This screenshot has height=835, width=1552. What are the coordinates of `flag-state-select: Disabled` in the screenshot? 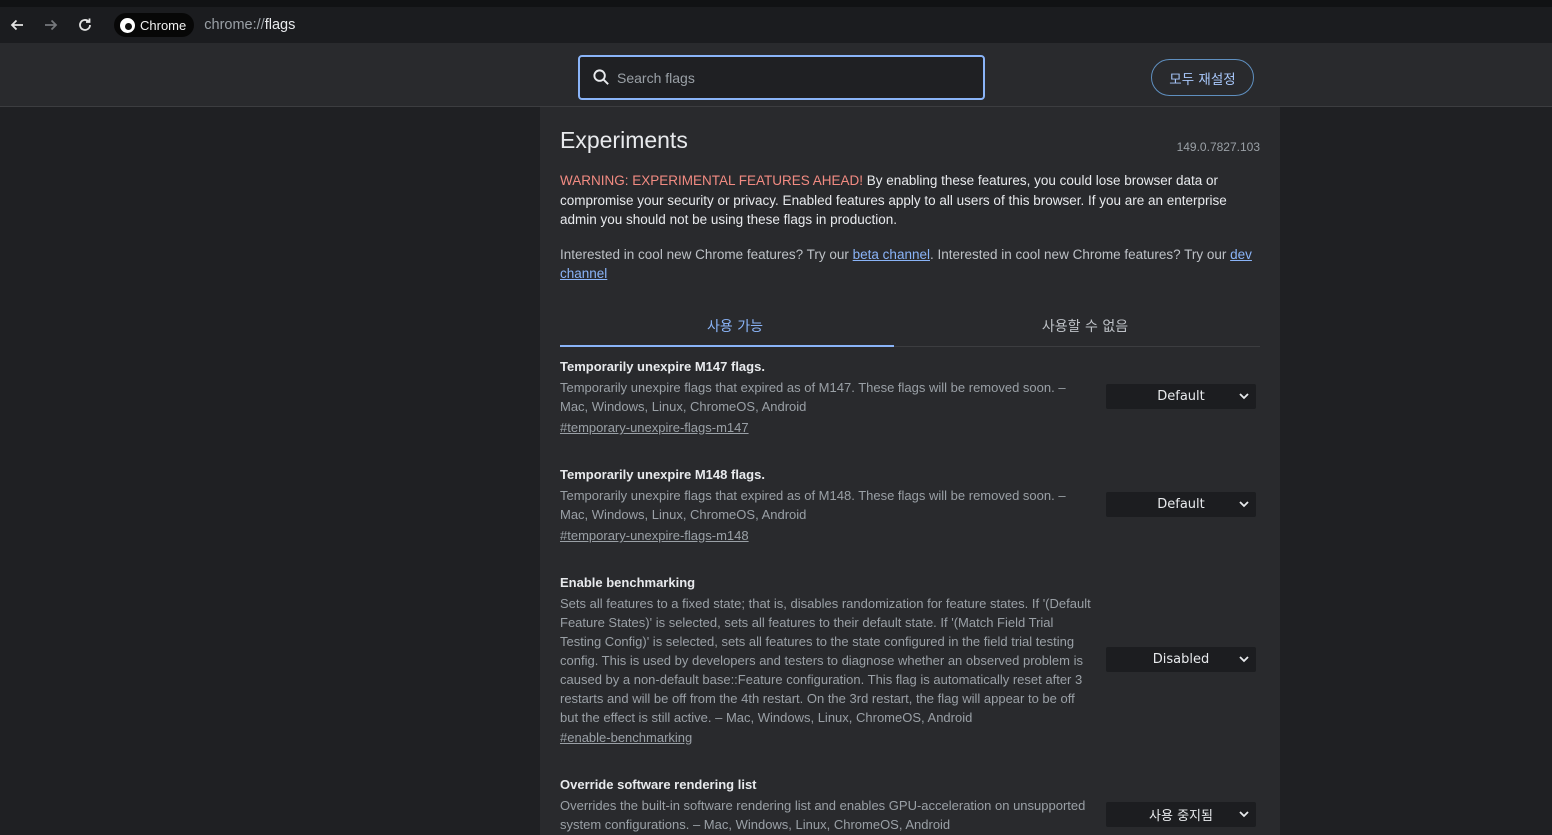 It's located at (1181, 659).